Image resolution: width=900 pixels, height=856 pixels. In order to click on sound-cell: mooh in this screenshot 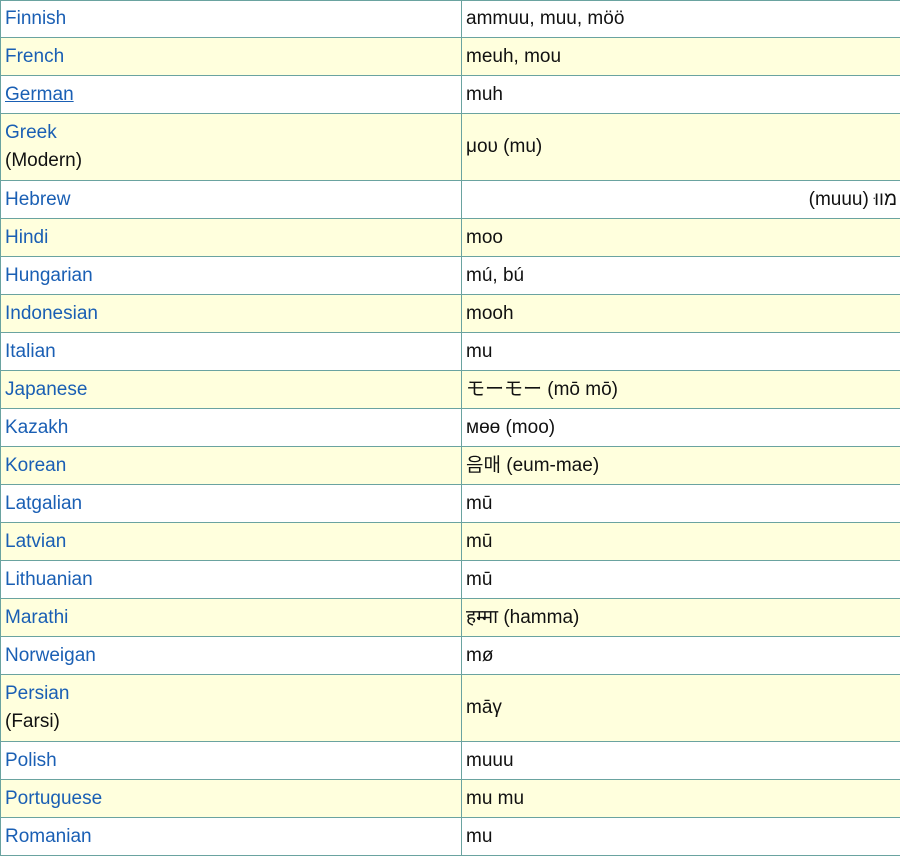, I will do `click(681, 314)`.